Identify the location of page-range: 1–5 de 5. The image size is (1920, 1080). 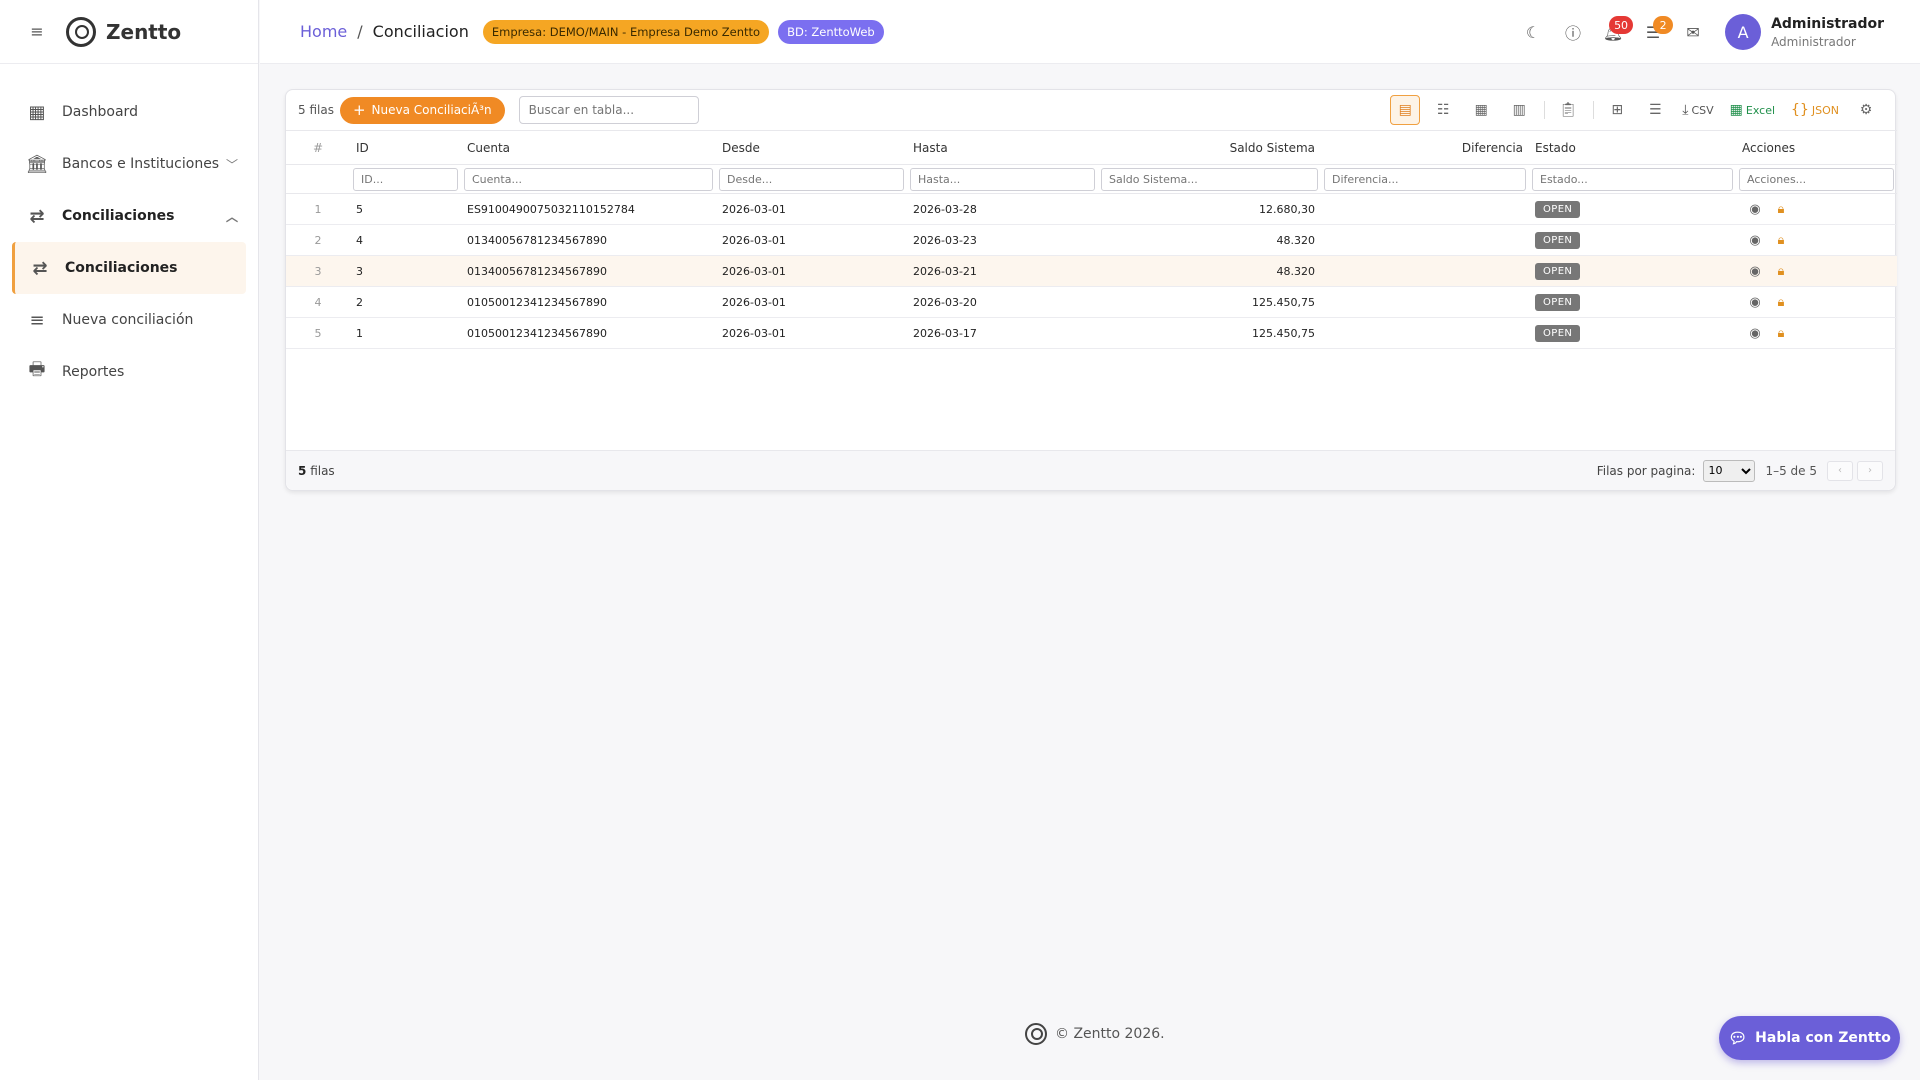
(1791, 470).